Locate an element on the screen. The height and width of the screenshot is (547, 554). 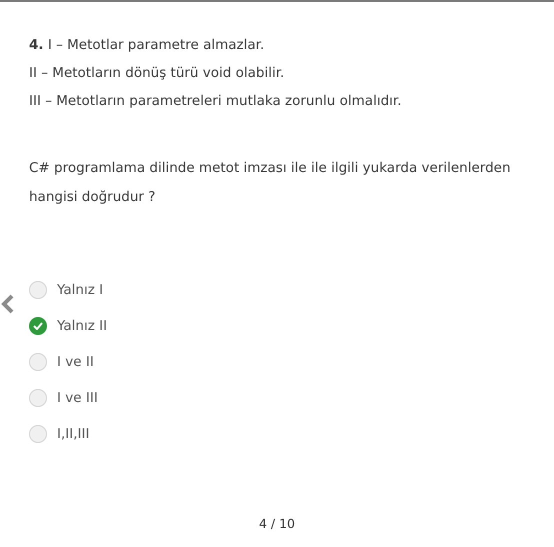
question-prompt: C# programlama dilinde metot imzası ile ile ilgili yukarda verilenlerden hangisi doğrudur ? is located at coordinates (270, 183).